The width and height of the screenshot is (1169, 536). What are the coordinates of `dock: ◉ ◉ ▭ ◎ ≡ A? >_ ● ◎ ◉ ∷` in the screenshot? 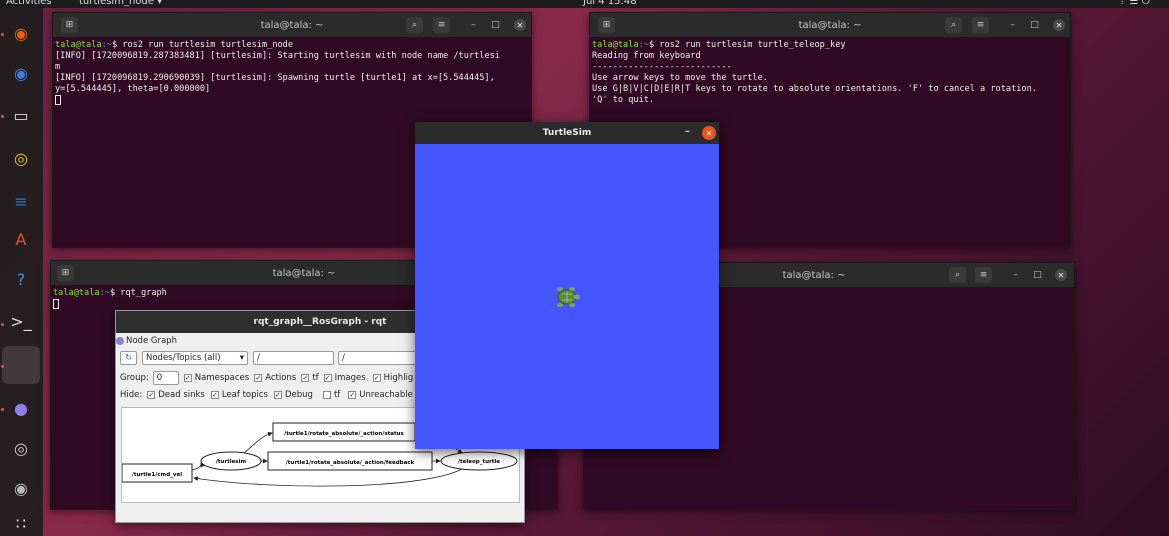 It's located at (21, 272).